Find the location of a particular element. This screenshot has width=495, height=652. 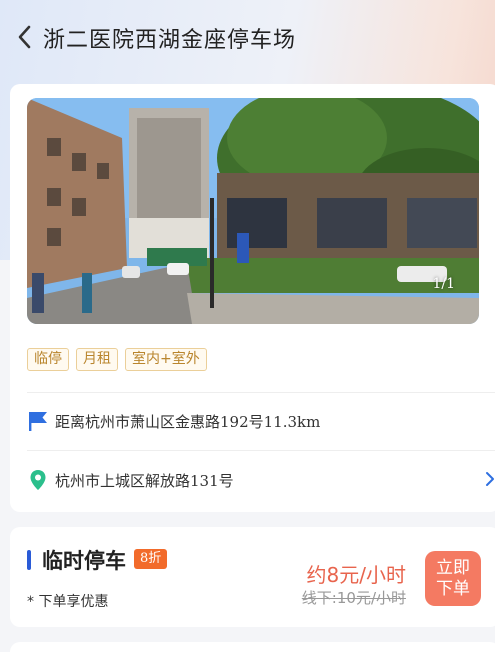

location-pin-icon is located at coordinates (38, 480).